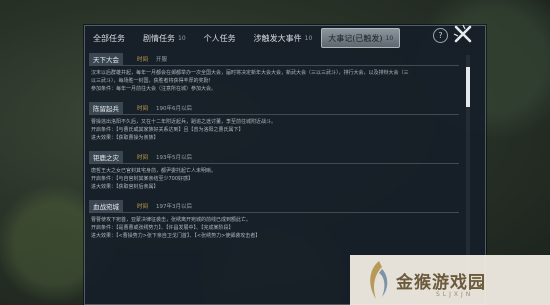  What do you see at coordinates (379, 280) in the screenshot?
I see `monkey-logo-icon` at bounding box center [379, 280].